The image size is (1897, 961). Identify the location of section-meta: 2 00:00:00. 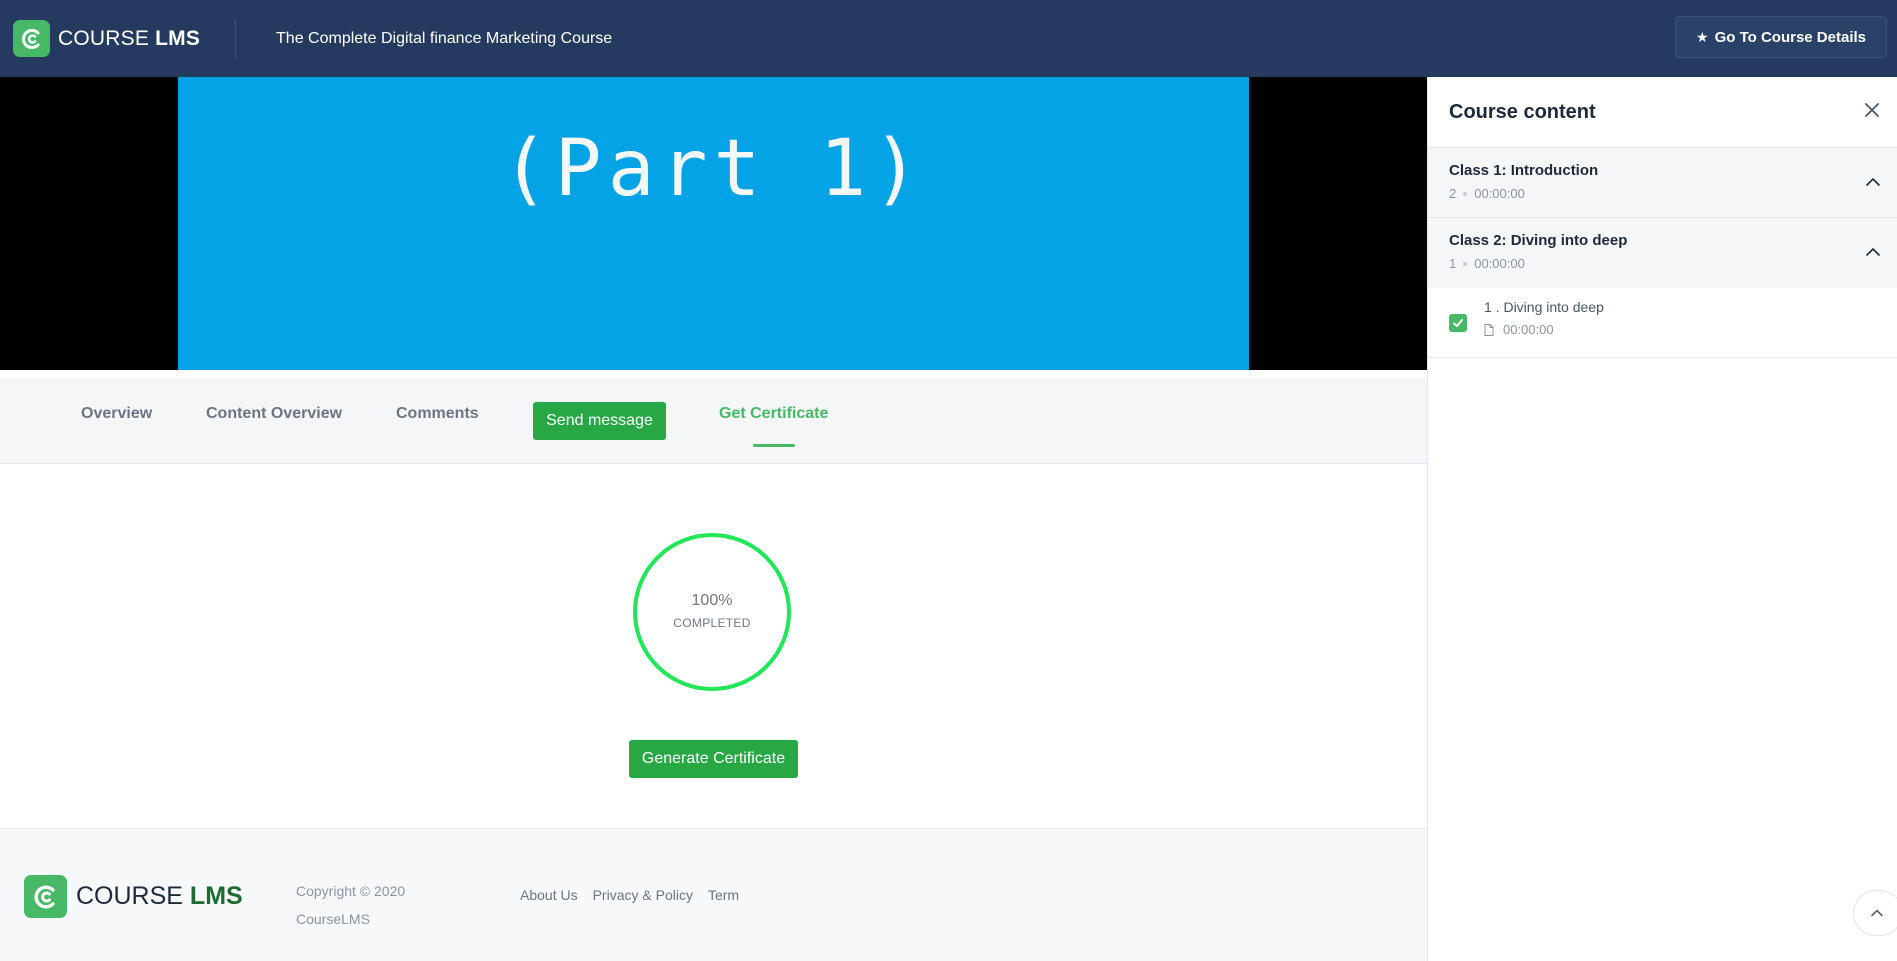
(1662, 193).